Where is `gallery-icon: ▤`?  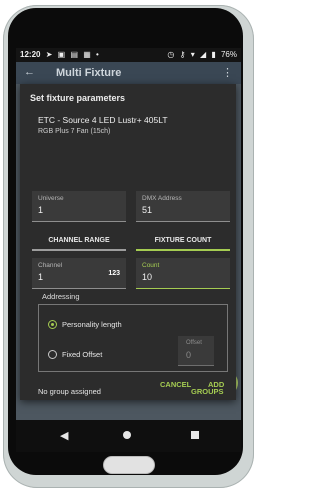
gallery-icon: ▤ is located at coordinates (74, 54).